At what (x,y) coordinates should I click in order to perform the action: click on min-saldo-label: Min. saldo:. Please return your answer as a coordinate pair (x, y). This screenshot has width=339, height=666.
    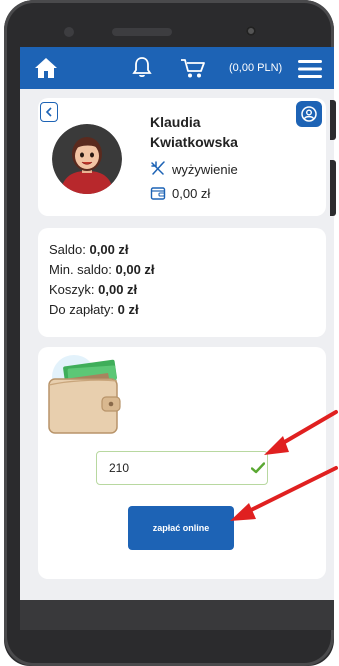
    Looking at the image, I should click on (80, 269).